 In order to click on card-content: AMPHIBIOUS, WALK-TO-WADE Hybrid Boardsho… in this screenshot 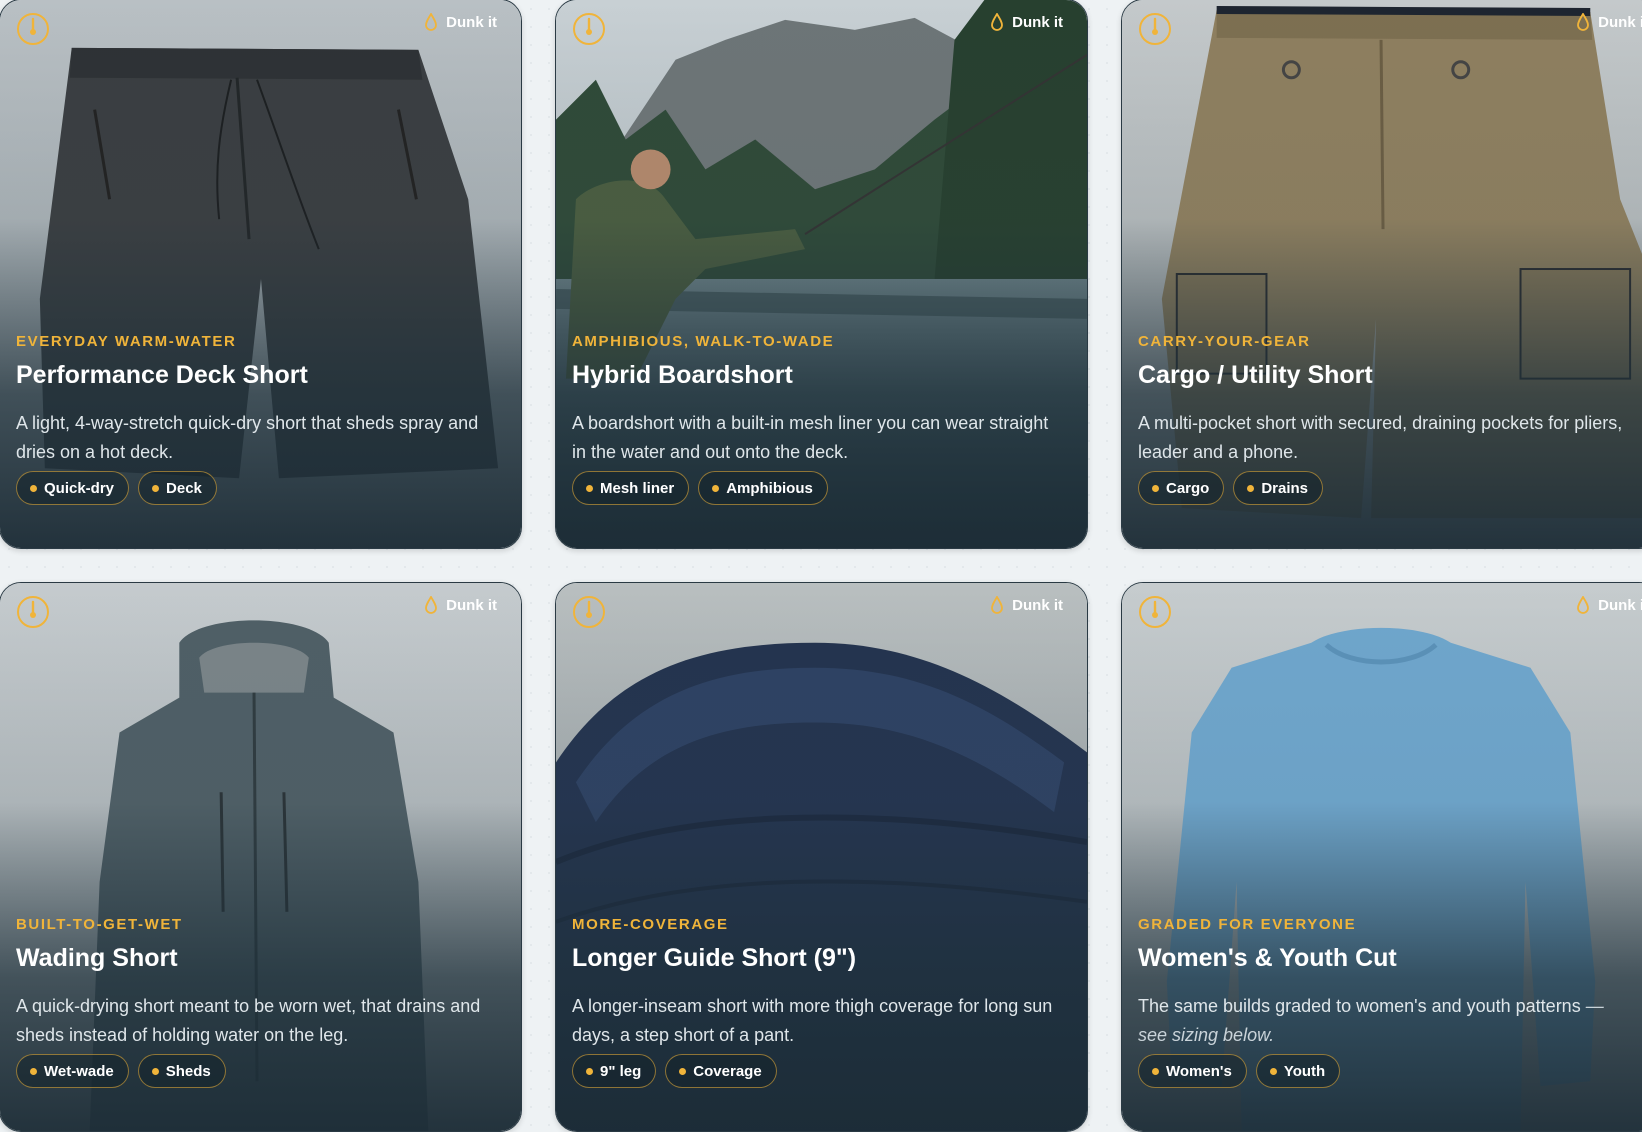, I will do `click(821, 440)`.